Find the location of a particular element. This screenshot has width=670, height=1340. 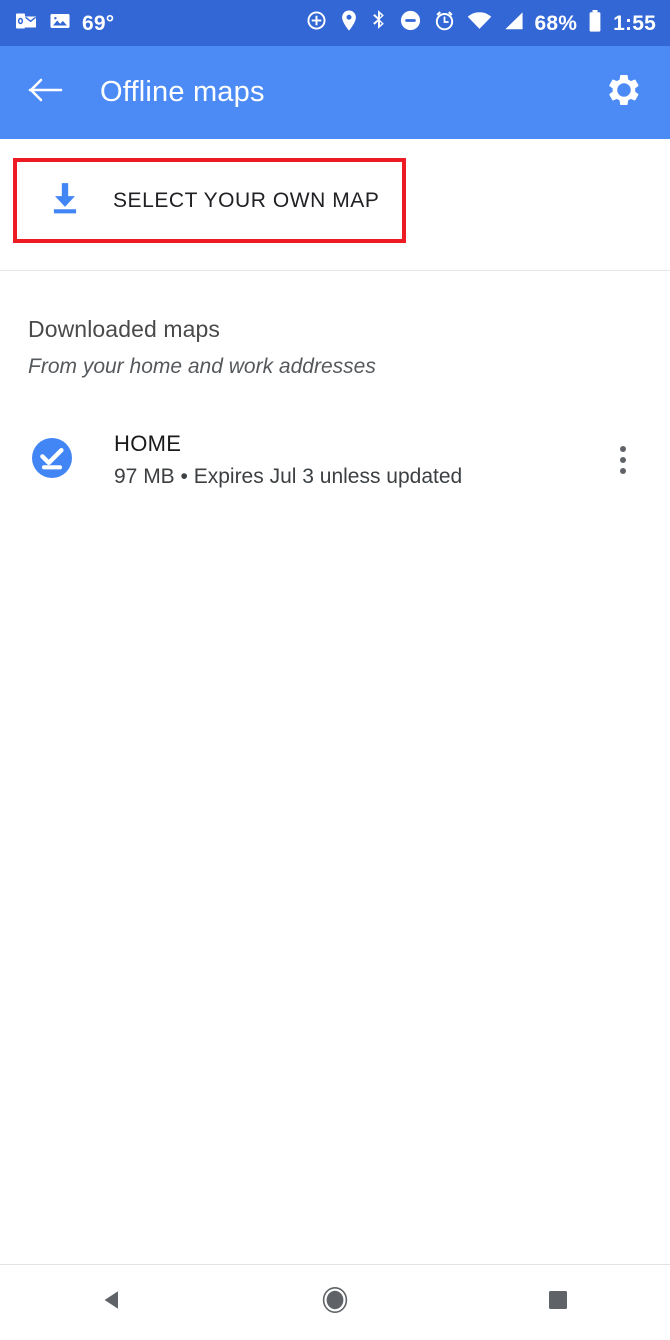

back-button is located at coordinates (46, 93).